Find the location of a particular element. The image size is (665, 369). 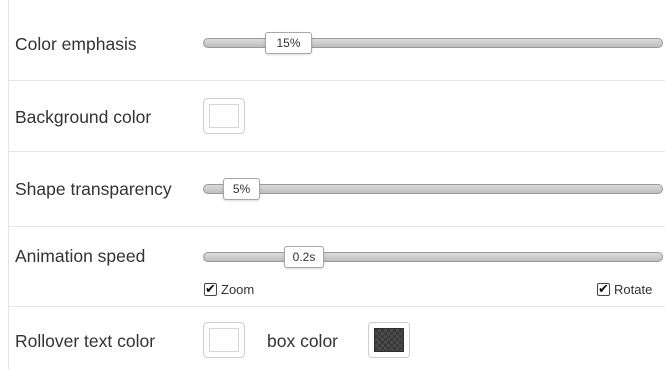

background-color-swatch is located at coordinates (224, 116).